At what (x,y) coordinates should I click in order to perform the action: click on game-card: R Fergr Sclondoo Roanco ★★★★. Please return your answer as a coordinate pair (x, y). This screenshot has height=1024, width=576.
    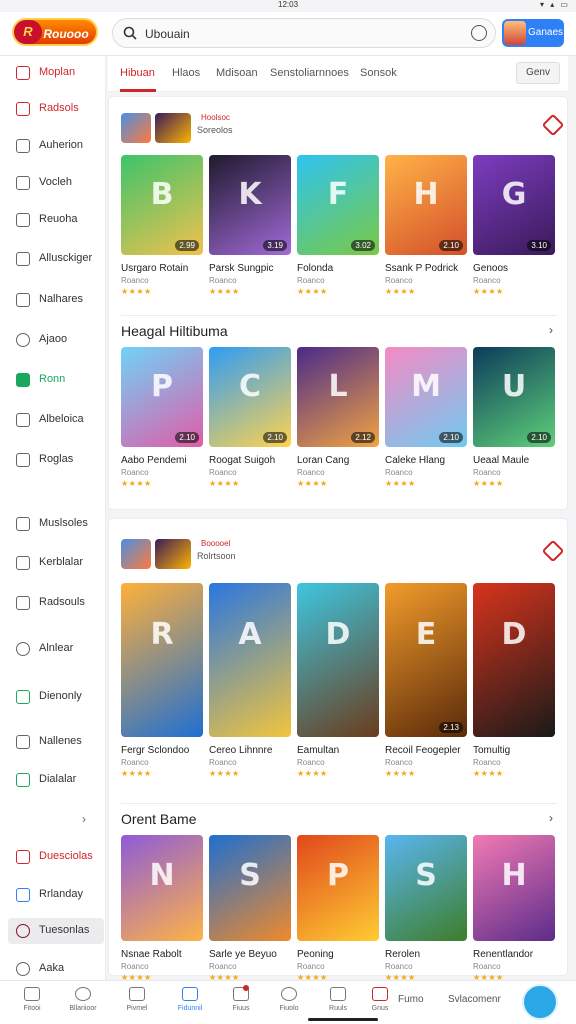
    Looking at the image, I should click on (162, 682).